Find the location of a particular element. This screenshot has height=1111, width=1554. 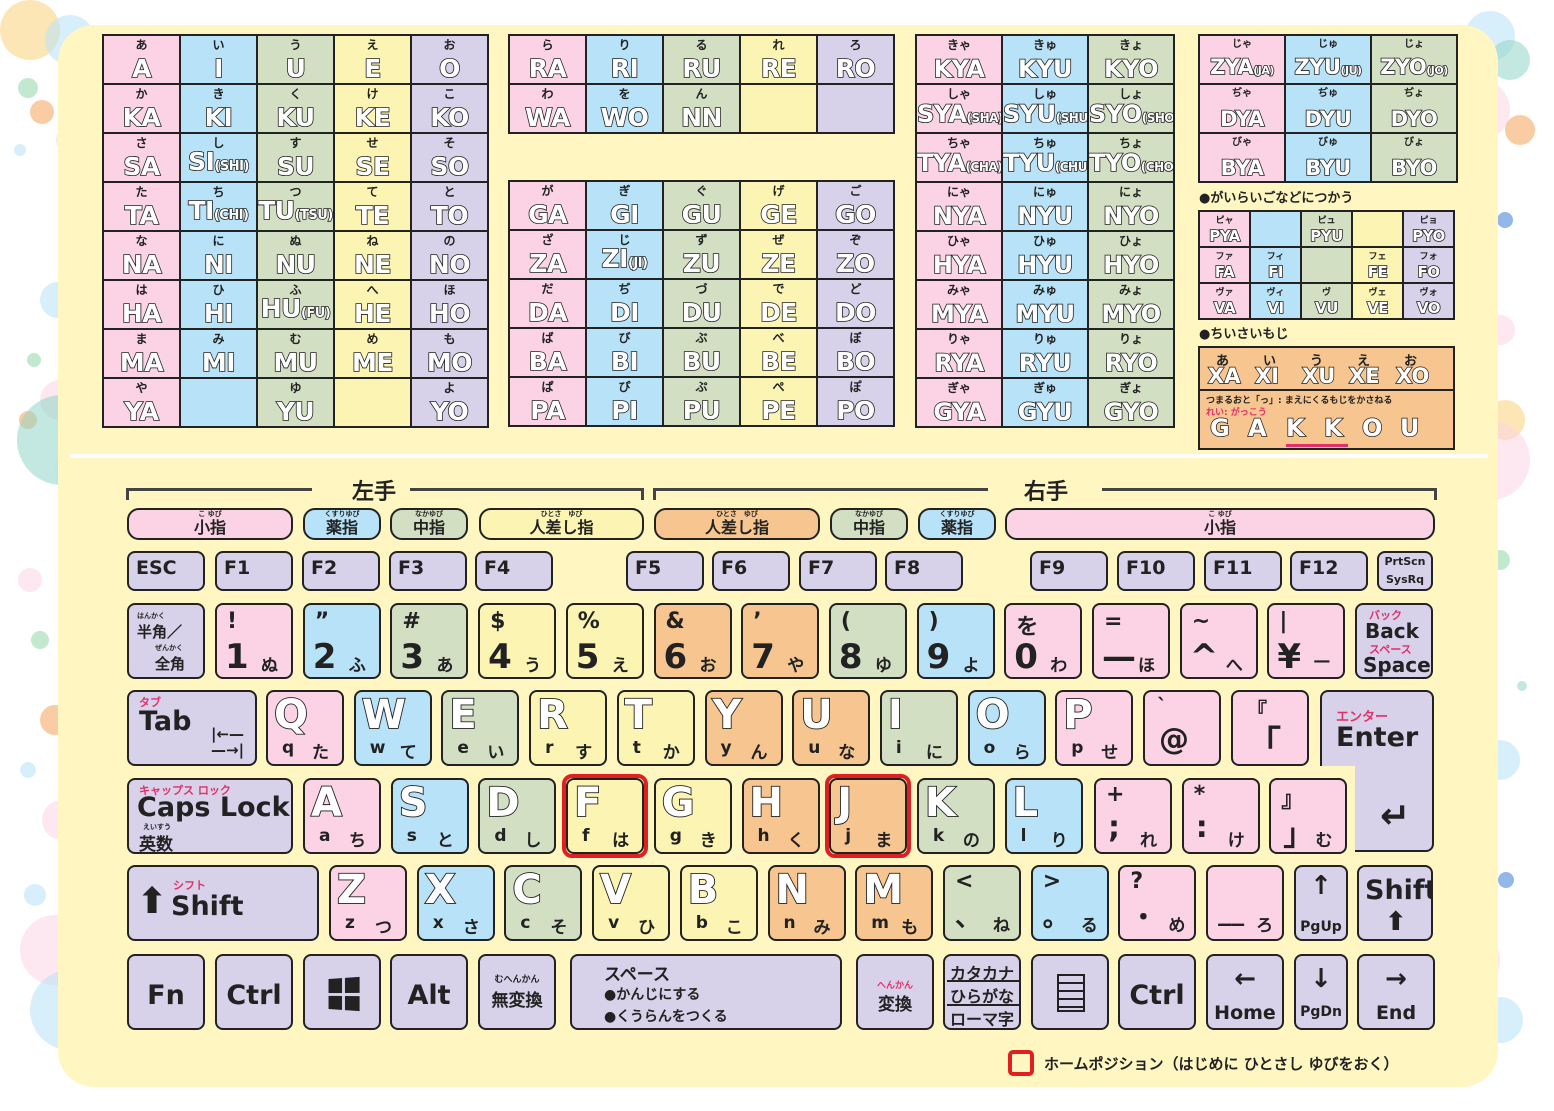

key-7: (8 ゆ is located at coordinates (867, 641).